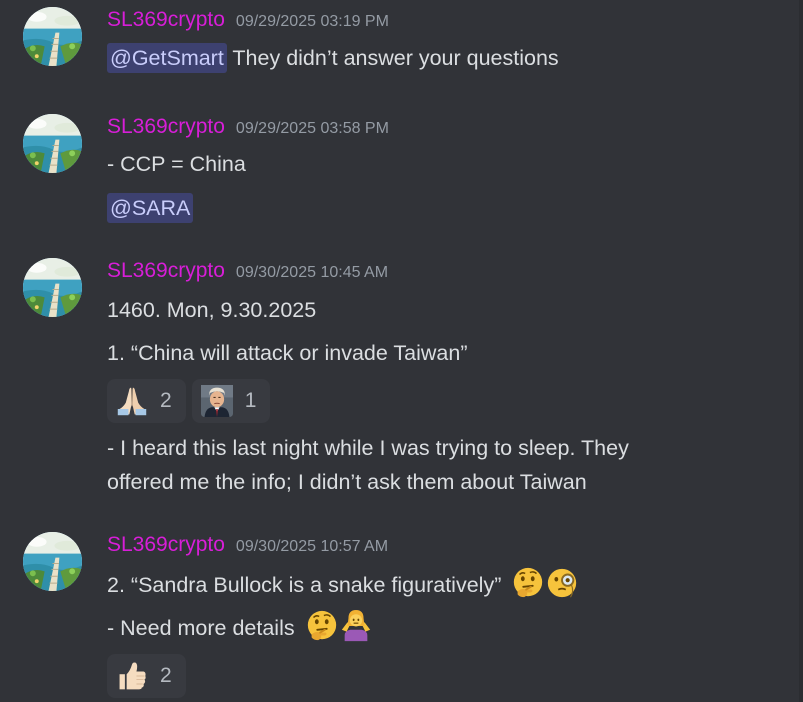 The height and width of the screenshot is (702, 803). I want to click on timestamp: 09/29/2025 03:19 PM, so click(312, 21).